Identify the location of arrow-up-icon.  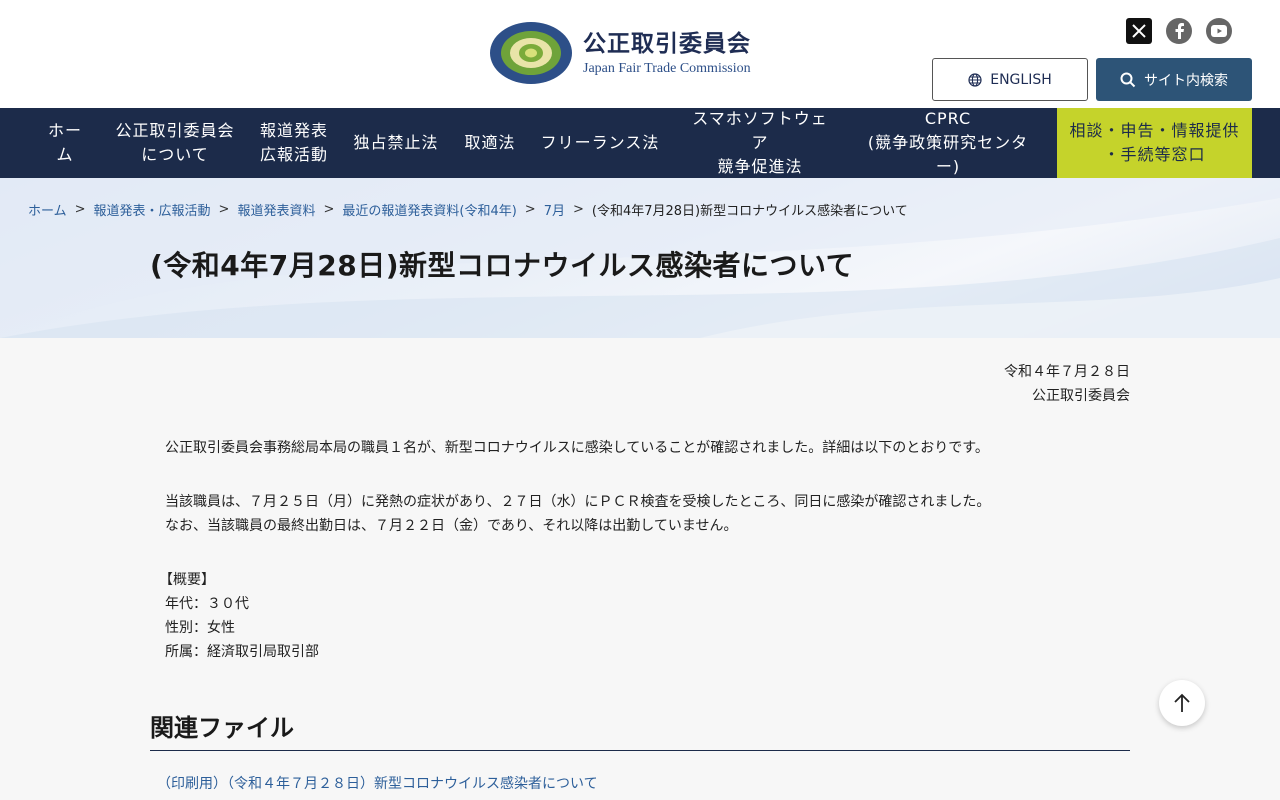
(1182, 702).